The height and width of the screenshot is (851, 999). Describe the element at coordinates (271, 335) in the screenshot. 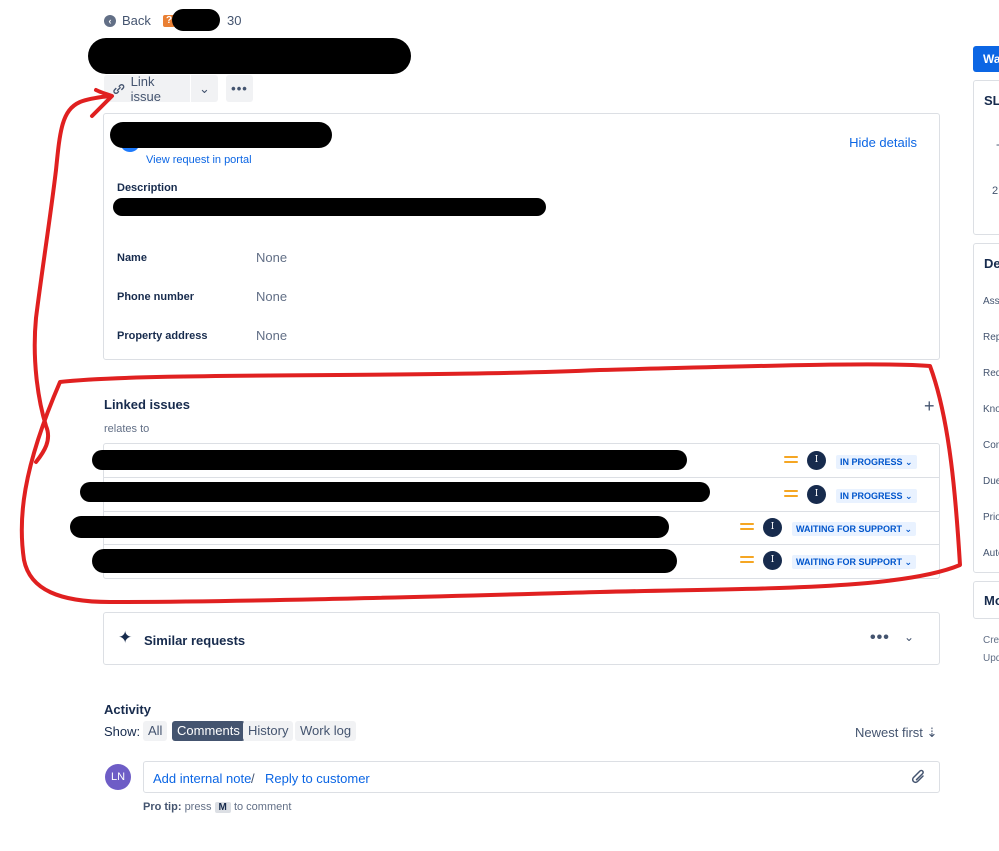

I see `field-value-address: None` at that location.